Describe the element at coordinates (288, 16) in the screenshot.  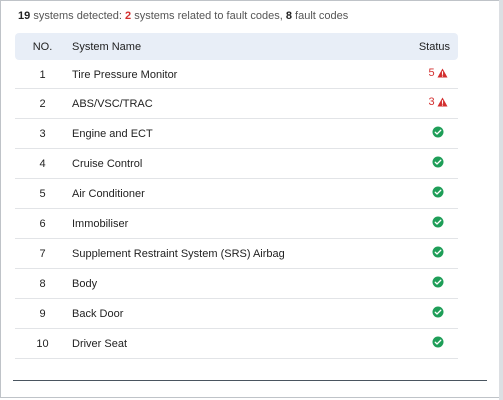
I see `fault-codes-count: 8` at that location.